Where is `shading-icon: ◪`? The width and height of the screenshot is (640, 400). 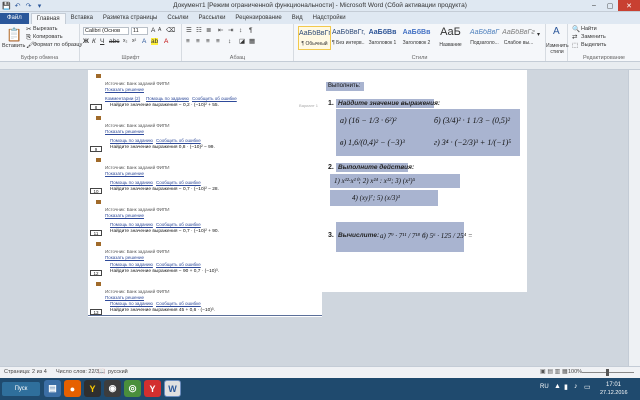
shading-icon: ◪ is located at coordinates (242, 41).